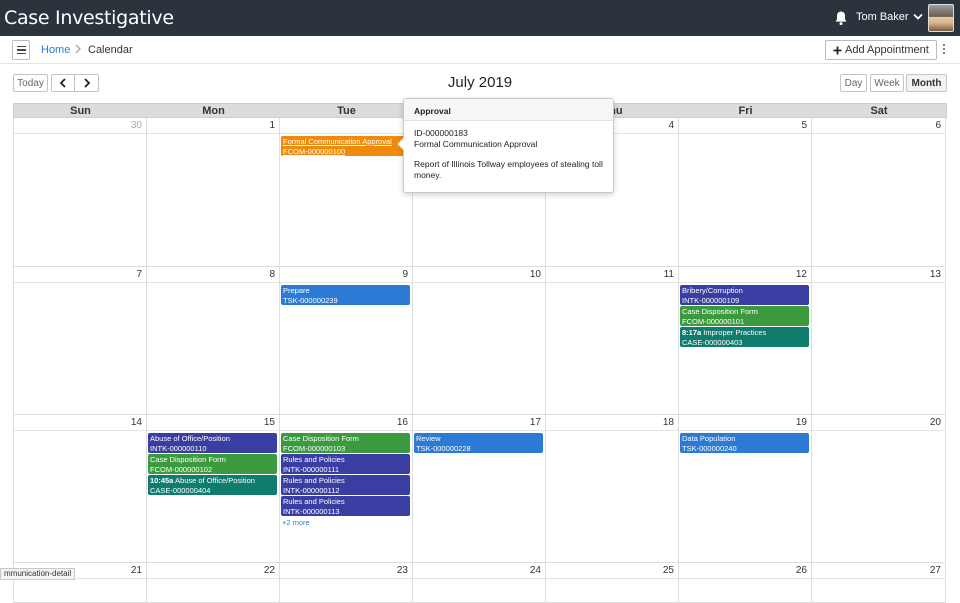 Image resolution: width=960 pixels, height=603 pixels. Describe the element at coordinates (345, 485) in the screenshot. I see `calendar-event: Rules and Policies INTK-000000112` at that location.